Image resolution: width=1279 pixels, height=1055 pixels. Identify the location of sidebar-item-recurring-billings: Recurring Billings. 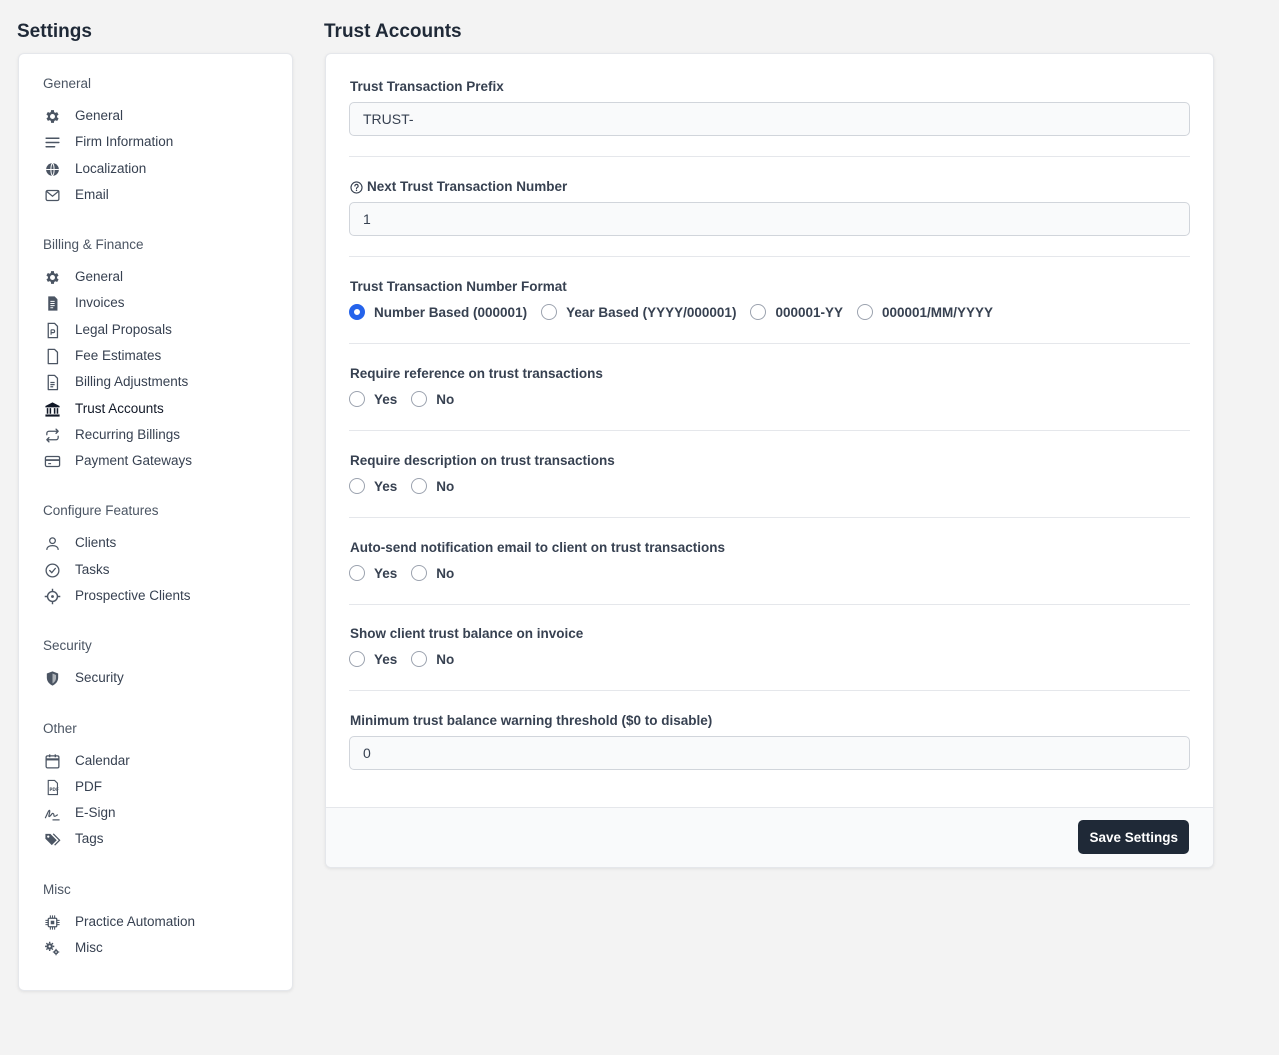
(163, 435).